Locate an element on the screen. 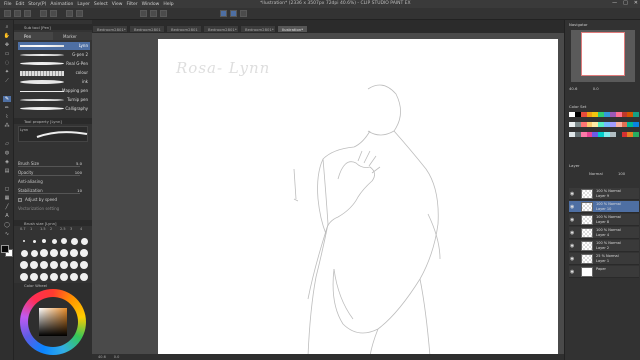 The height and width of the screenshot is (360, 640). hand-tool-icon: ✋ is located at coordinates (7, 36).